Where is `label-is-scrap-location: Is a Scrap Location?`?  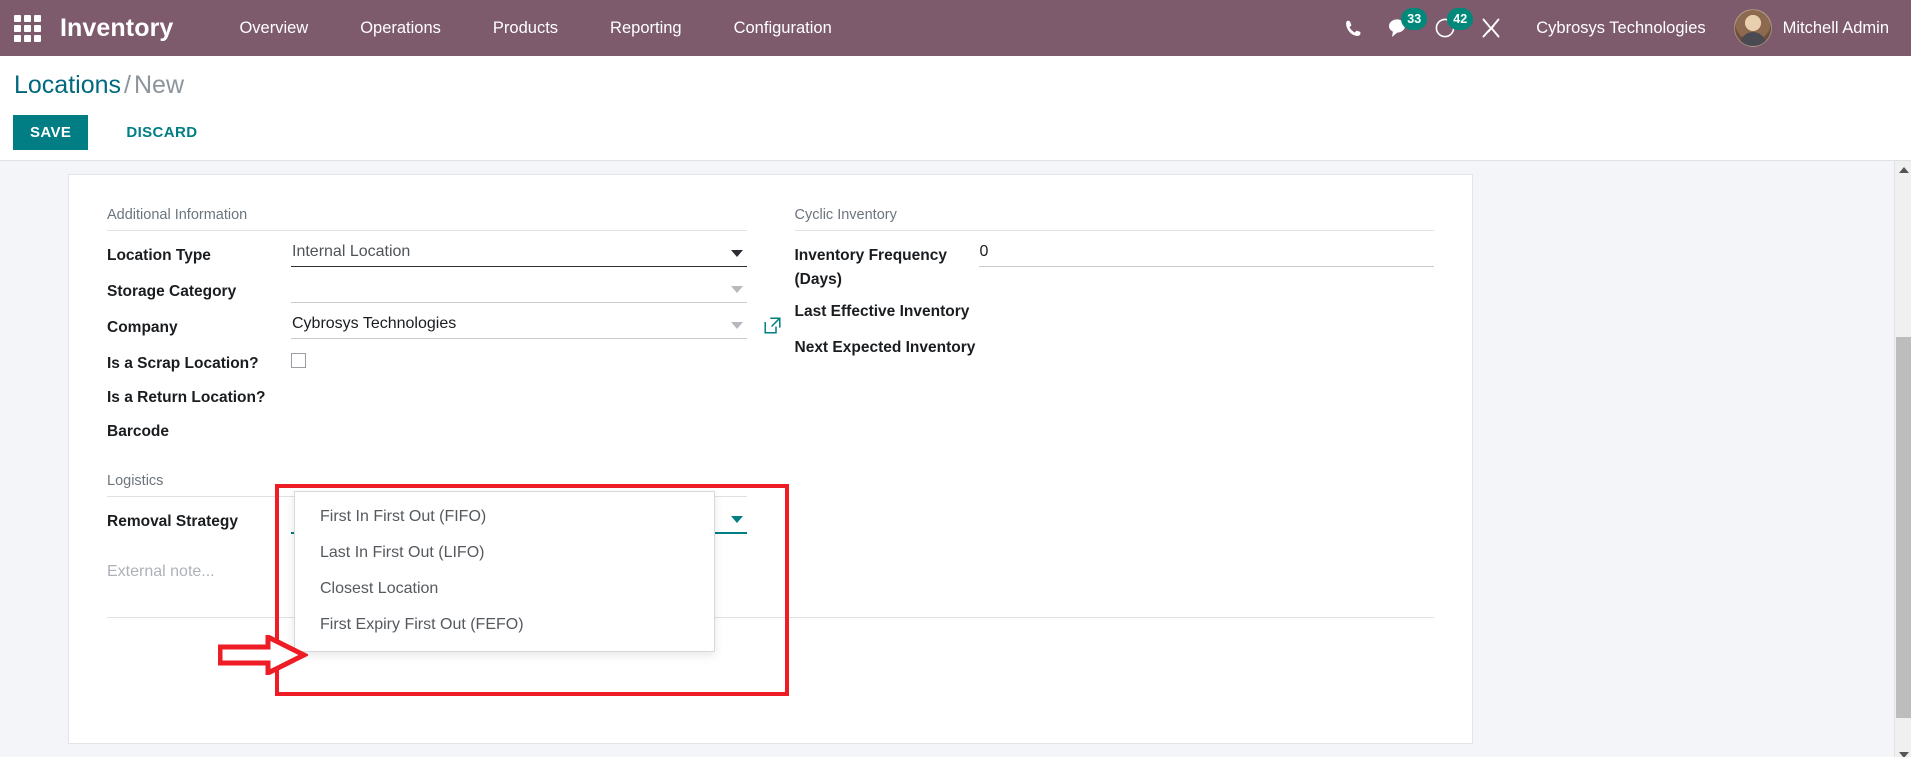 label-is-scrap-location: Is a Scrap Location? is located at coordinates (183, 364).